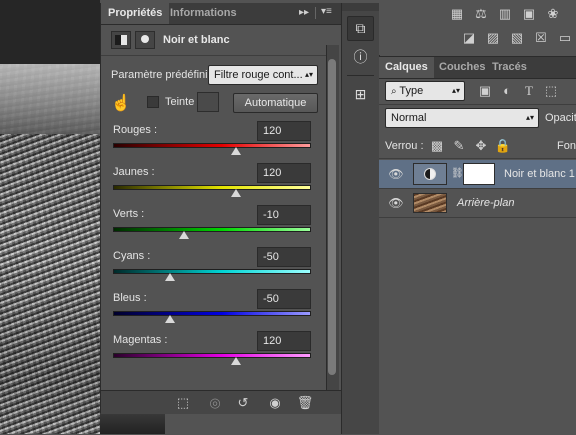 The width and height of the screenshot is (576, 435). Describe the element at coordinates (50, 284) in the screenshot. I see `image-table-area` at that location.